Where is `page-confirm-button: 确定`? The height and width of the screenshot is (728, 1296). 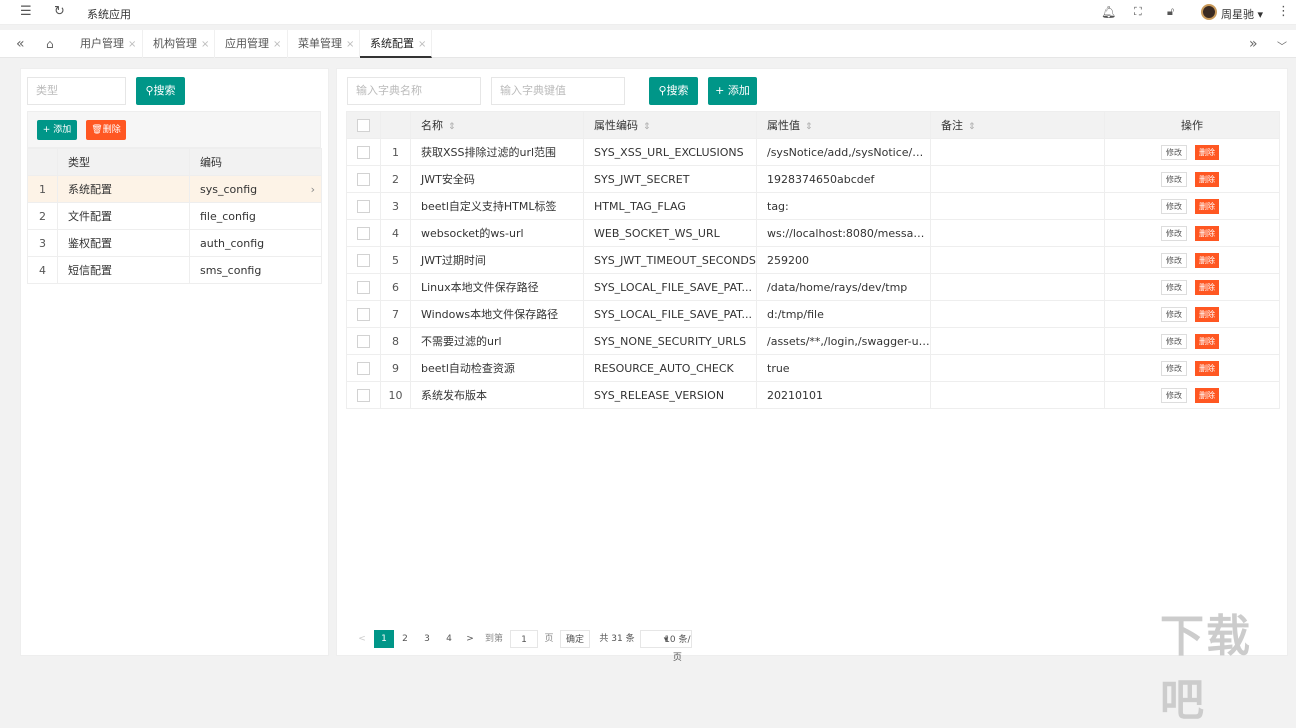 page-confirm-button: 确定 is located at coordinates (575, 639).